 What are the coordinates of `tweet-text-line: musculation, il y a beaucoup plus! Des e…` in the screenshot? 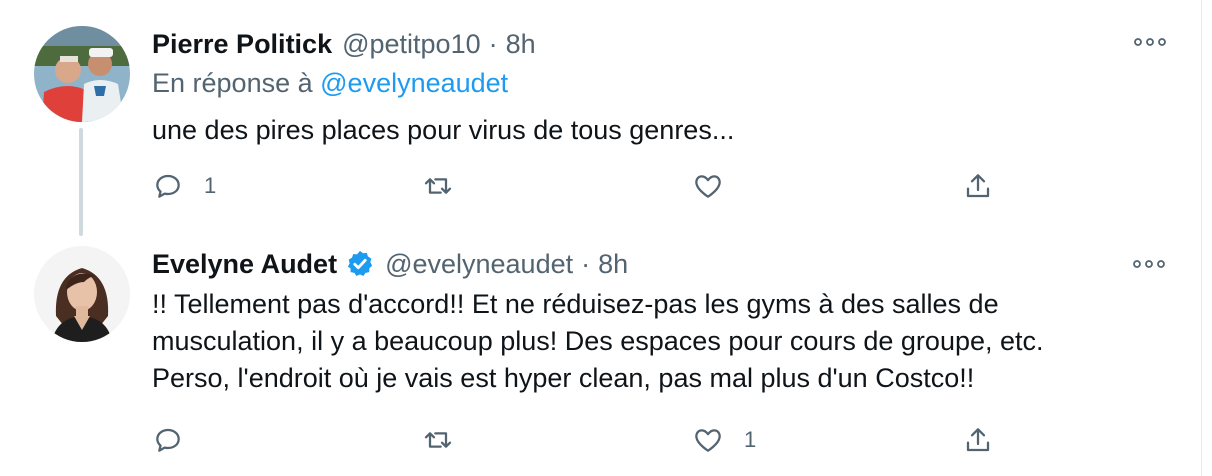 It's located at (598, 341).